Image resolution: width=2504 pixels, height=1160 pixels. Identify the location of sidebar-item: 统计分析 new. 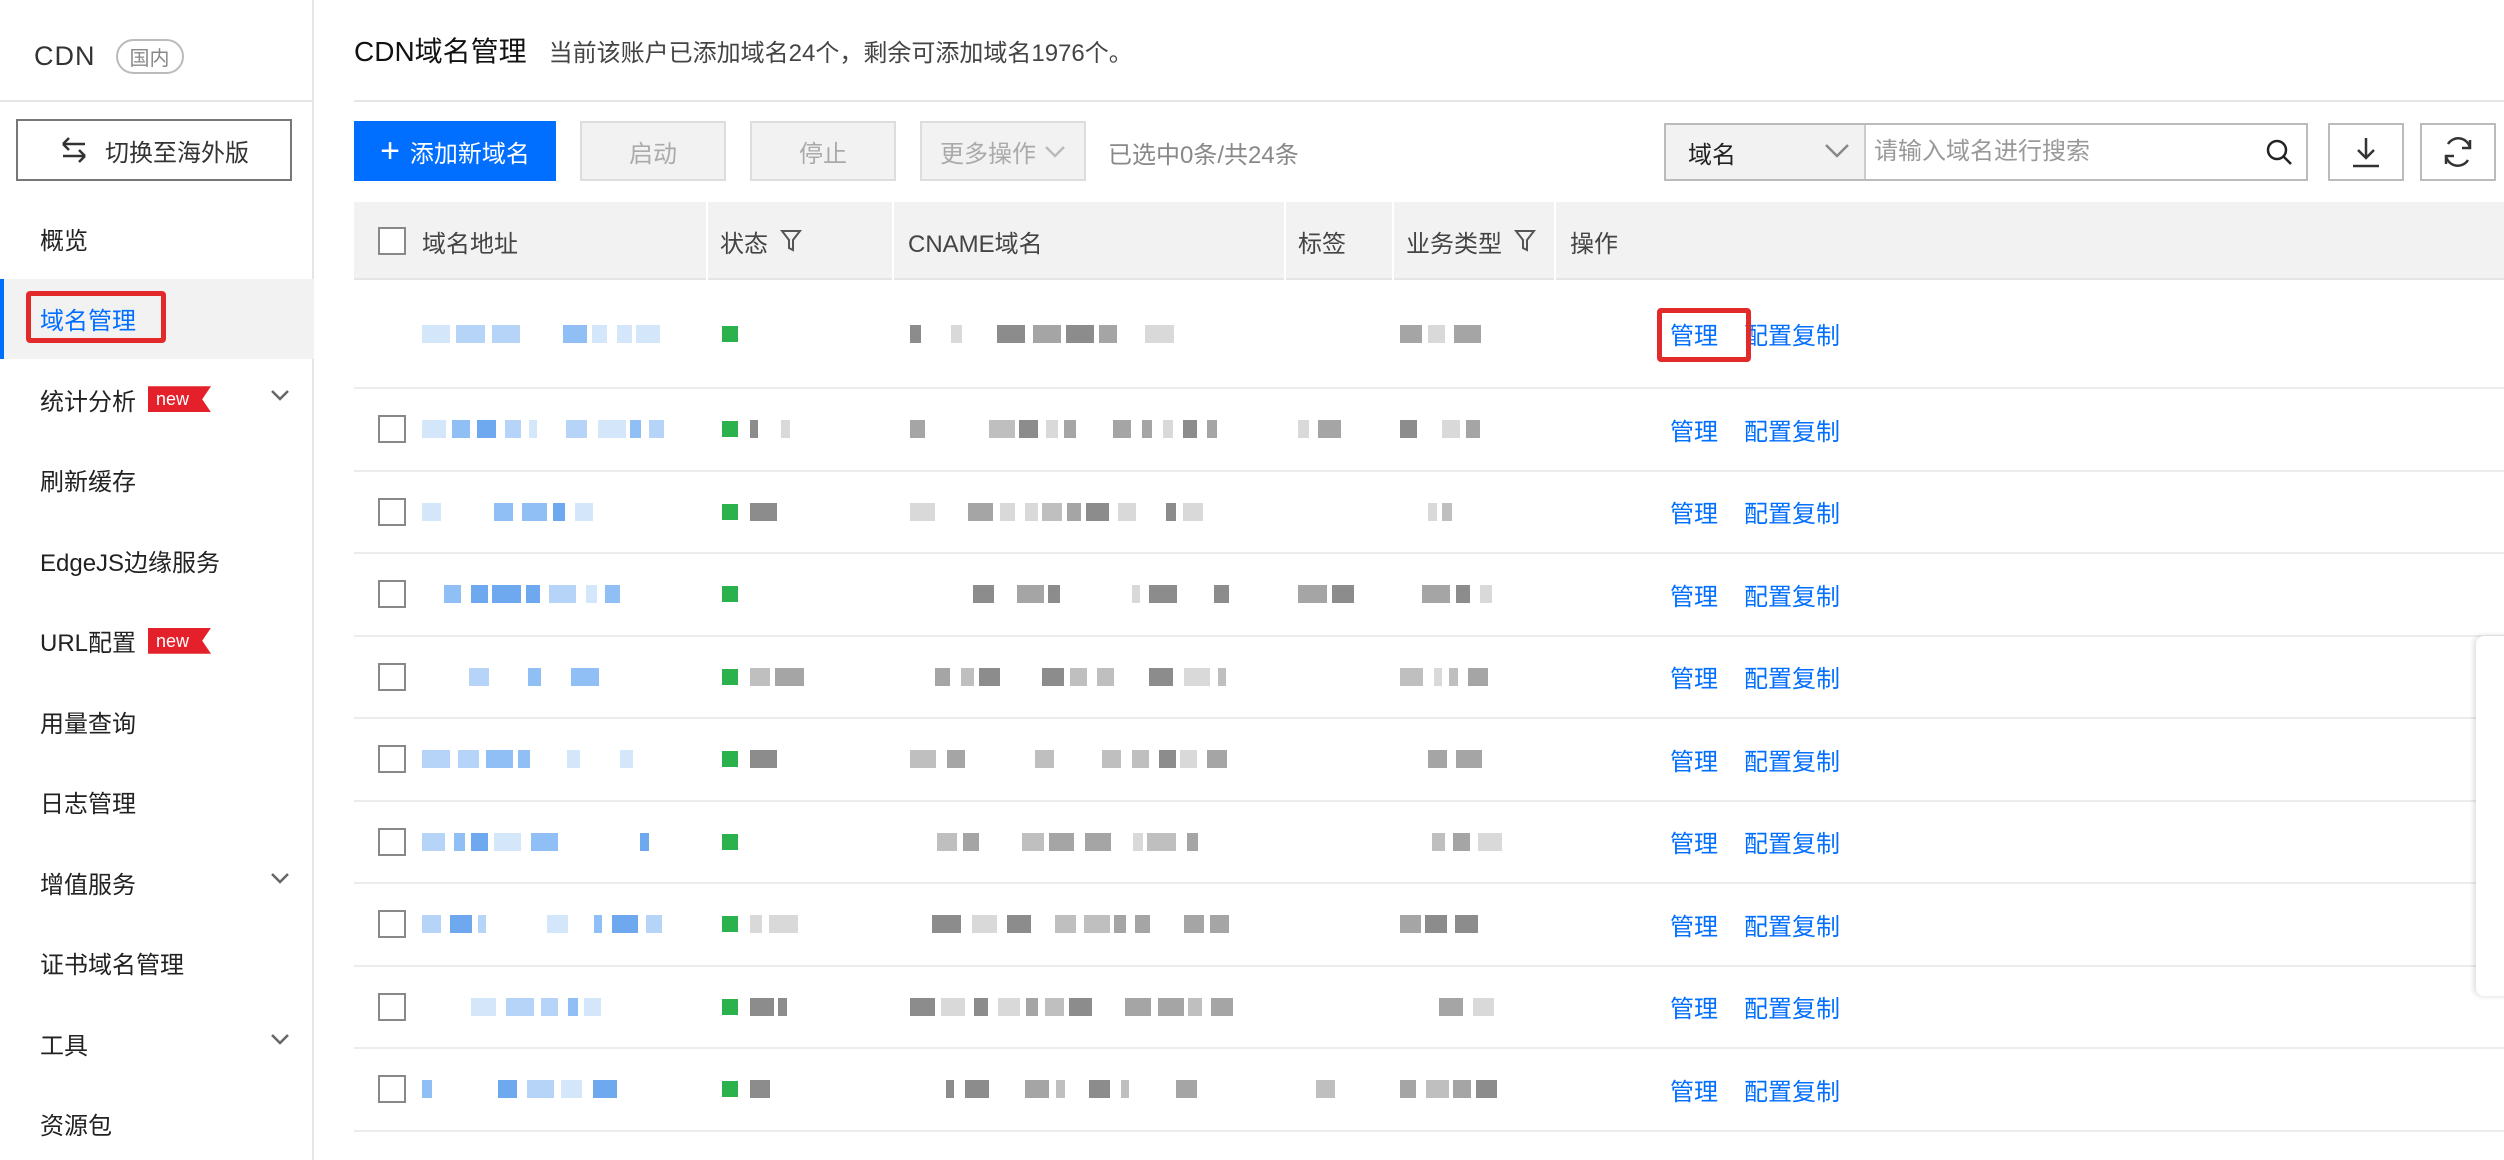
(157, 399).